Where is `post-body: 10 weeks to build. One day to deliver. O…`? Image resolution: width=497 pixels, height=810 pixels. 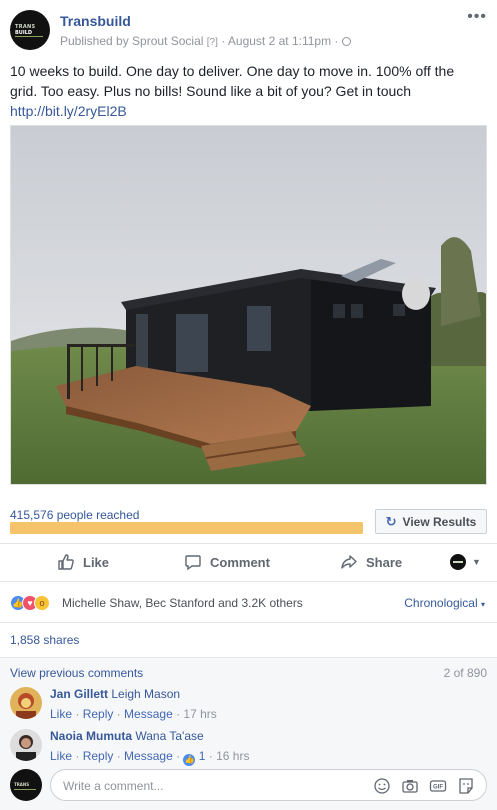
post-body: 10 weeks to build. One day to deliver. O… is located at coordinates (232, 81).